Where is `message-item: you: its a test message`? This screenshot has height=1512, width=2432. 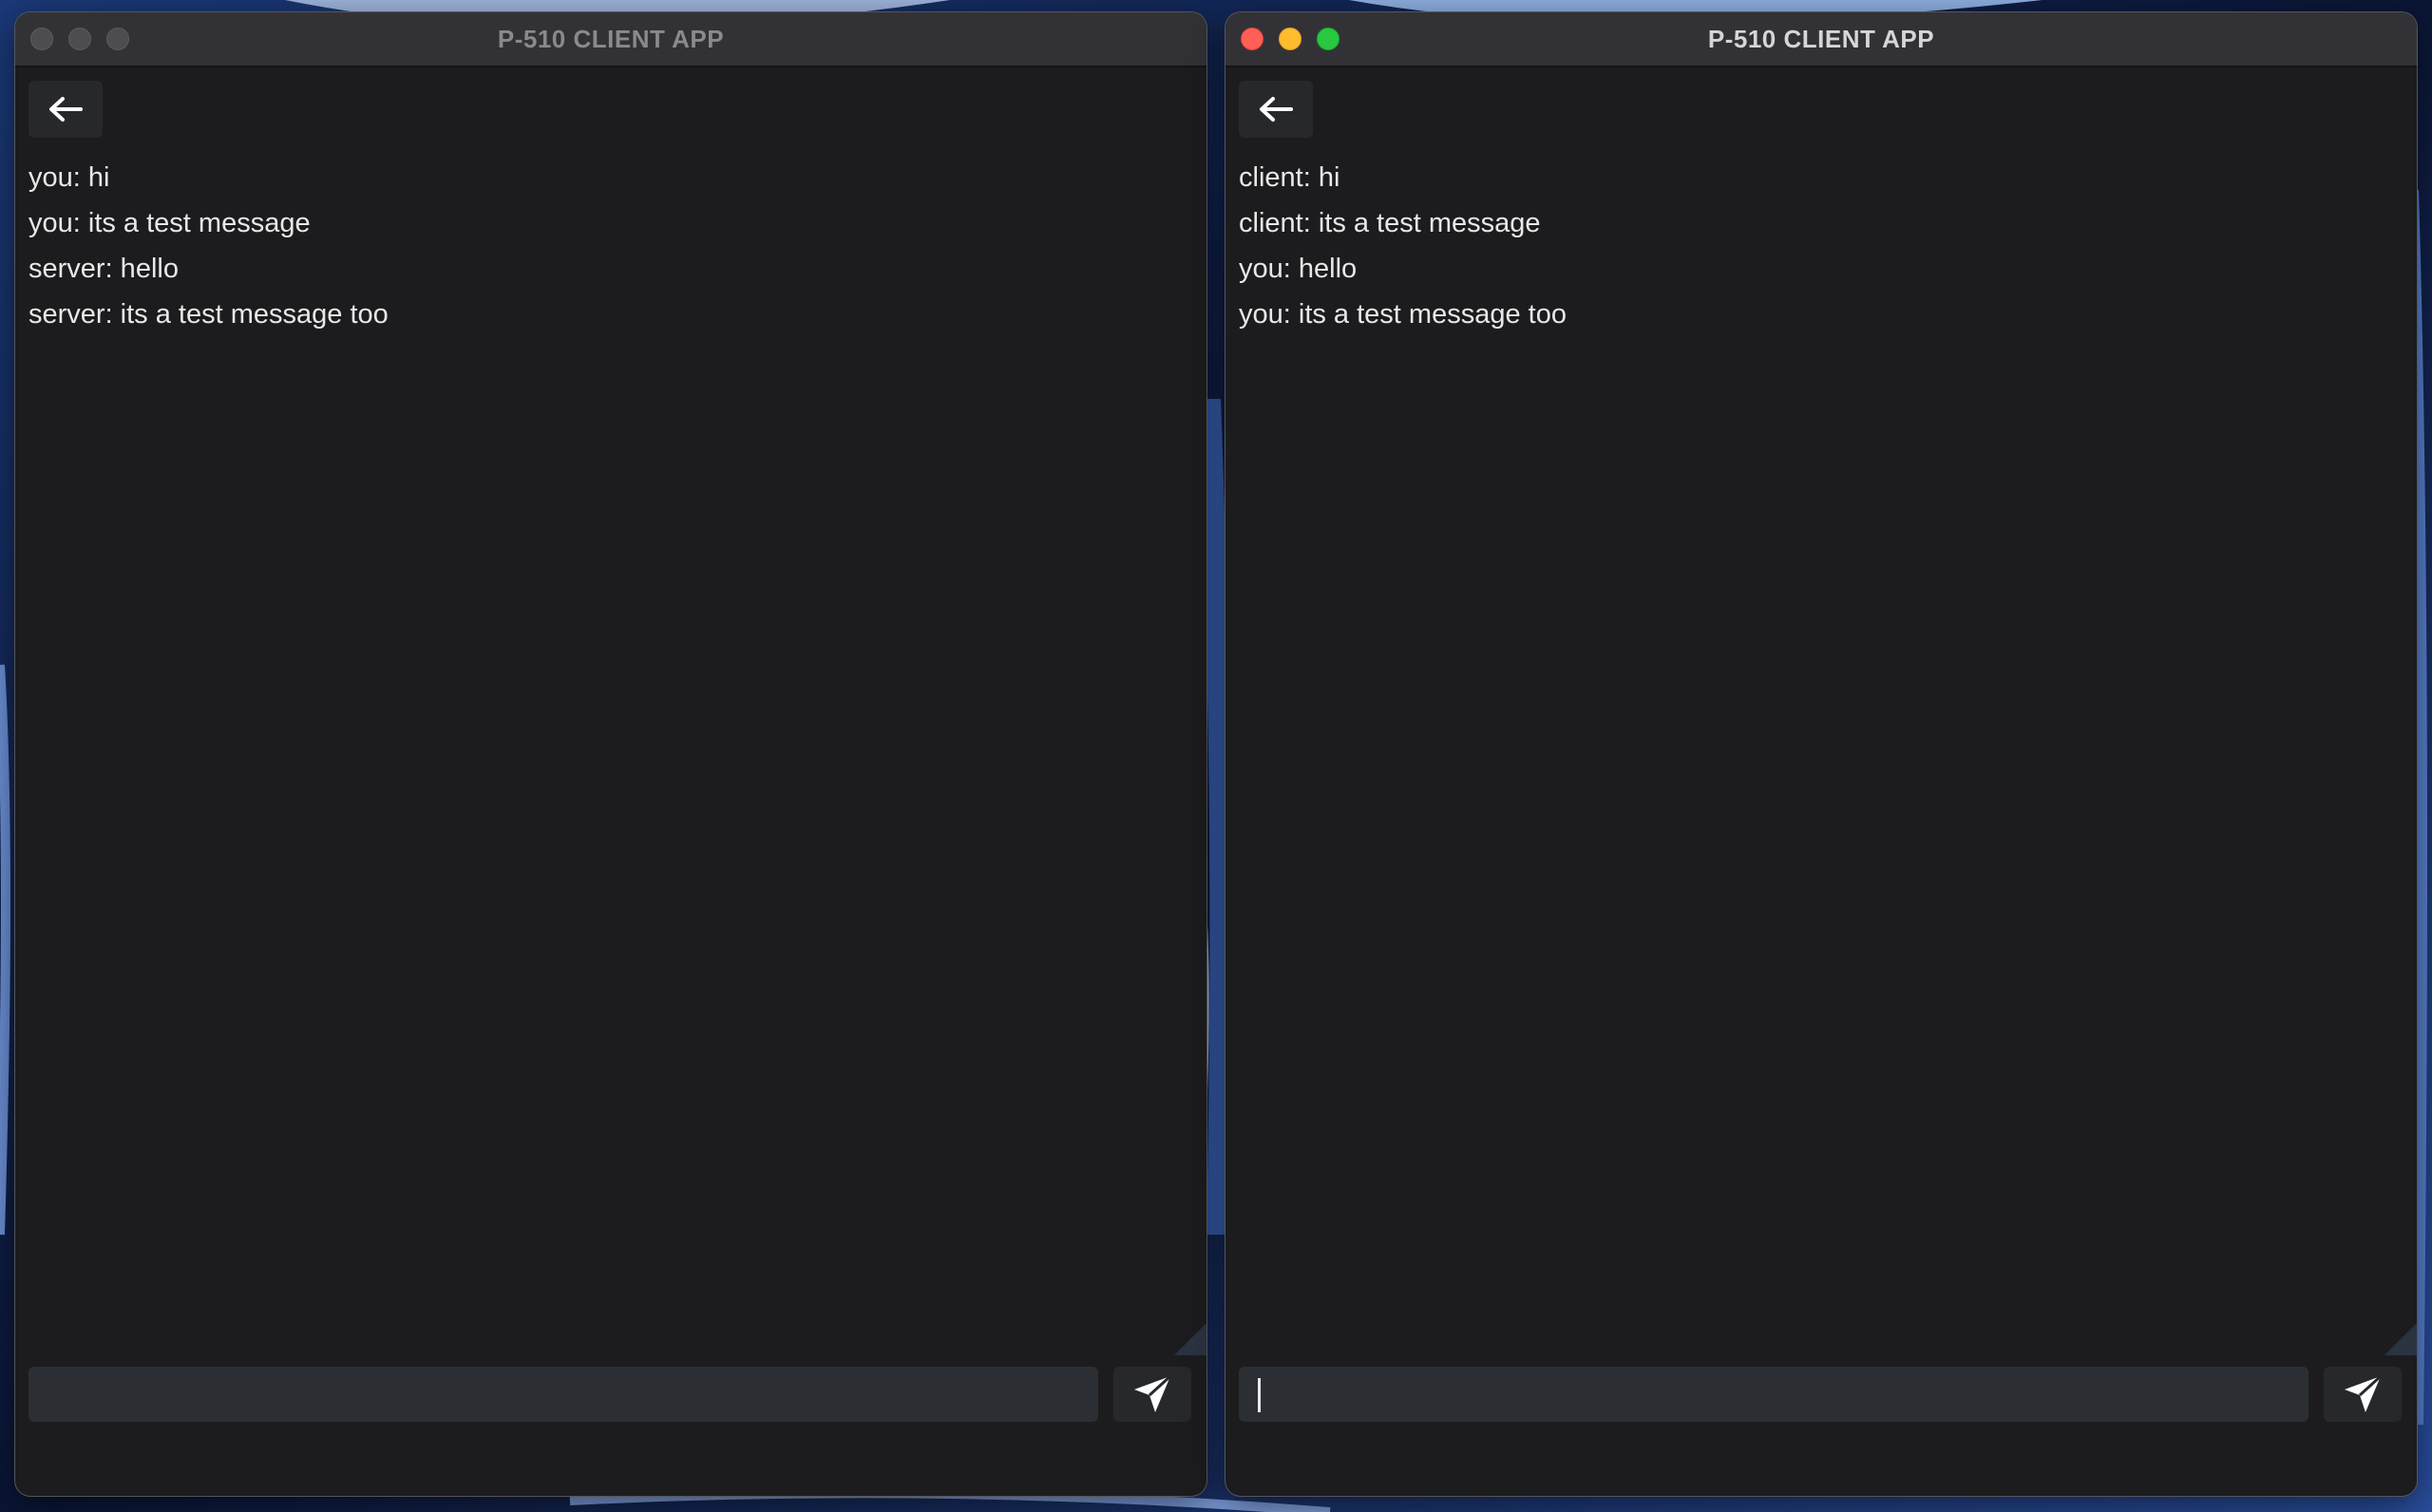
message-item: you: its a test message is located at coordinates (169, 223).